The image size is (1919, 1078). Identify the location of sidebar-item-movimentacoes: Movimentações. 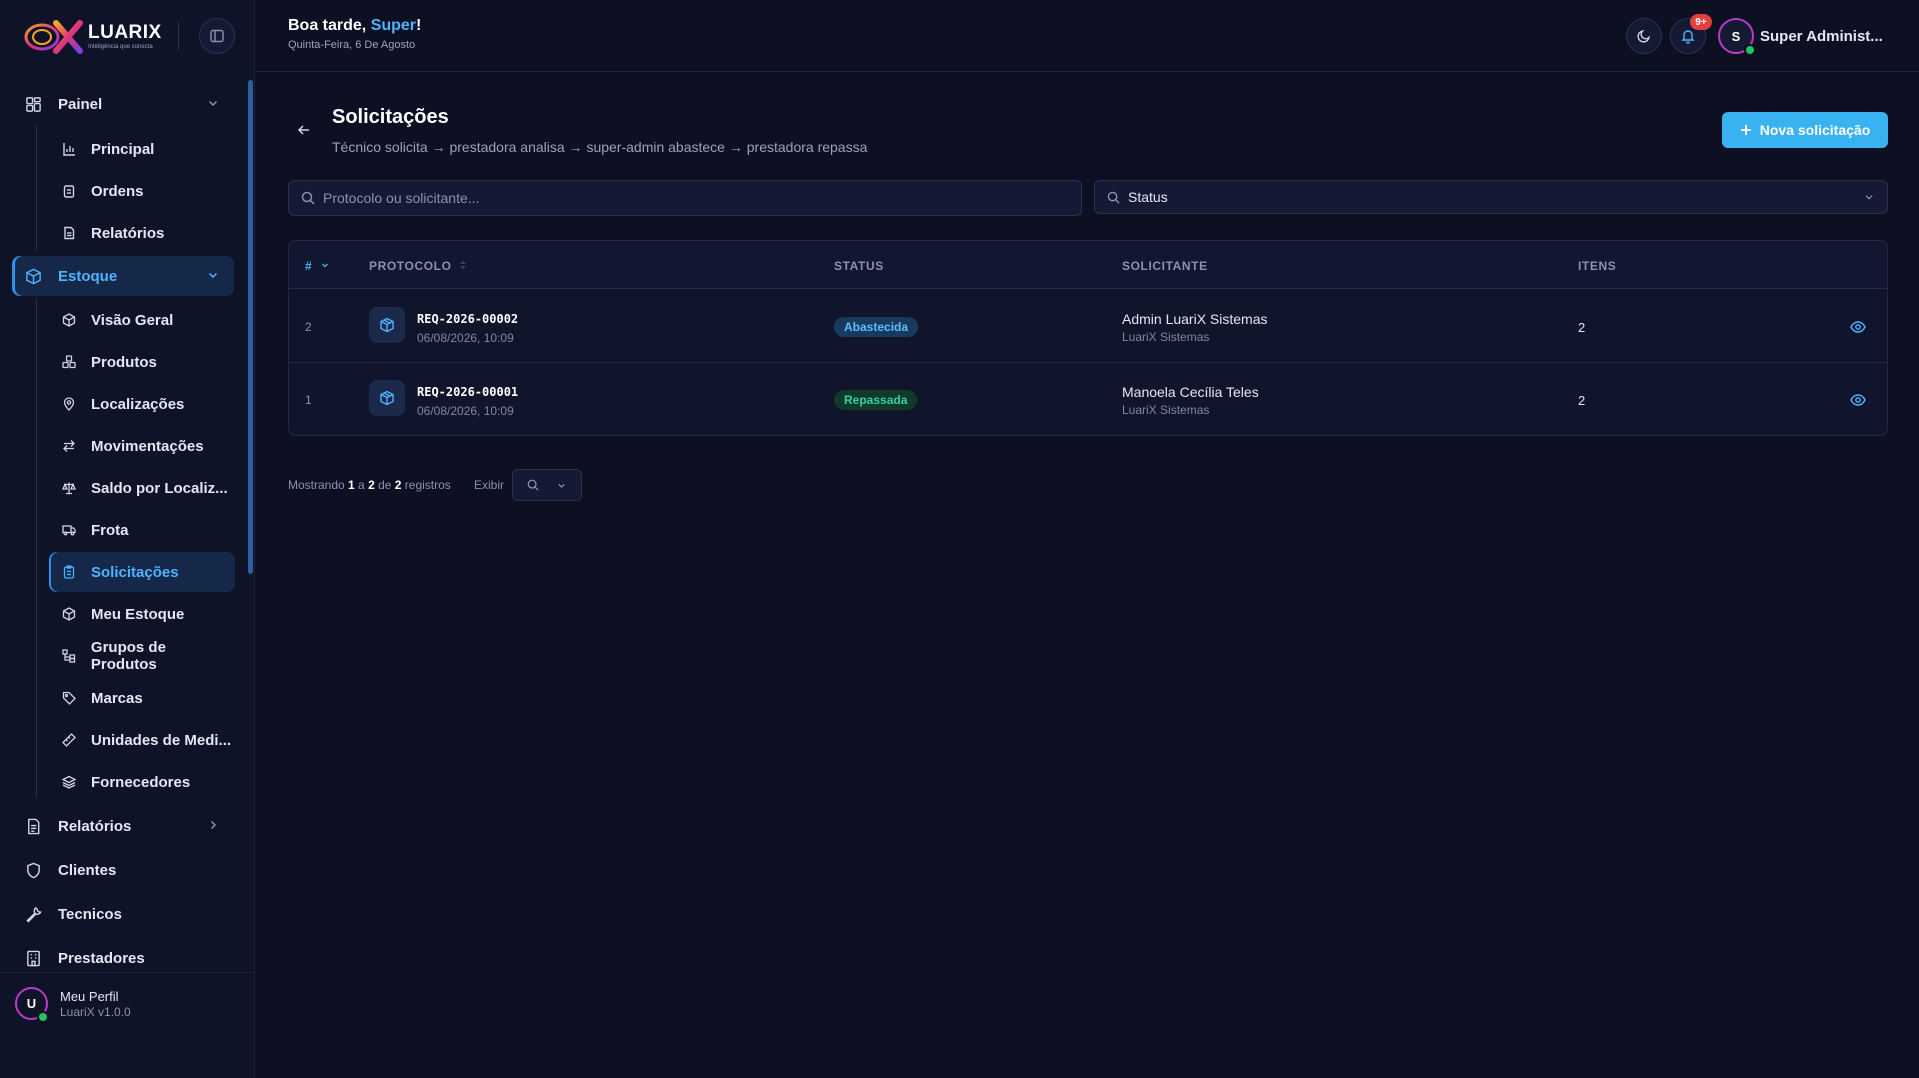
(142, 446).